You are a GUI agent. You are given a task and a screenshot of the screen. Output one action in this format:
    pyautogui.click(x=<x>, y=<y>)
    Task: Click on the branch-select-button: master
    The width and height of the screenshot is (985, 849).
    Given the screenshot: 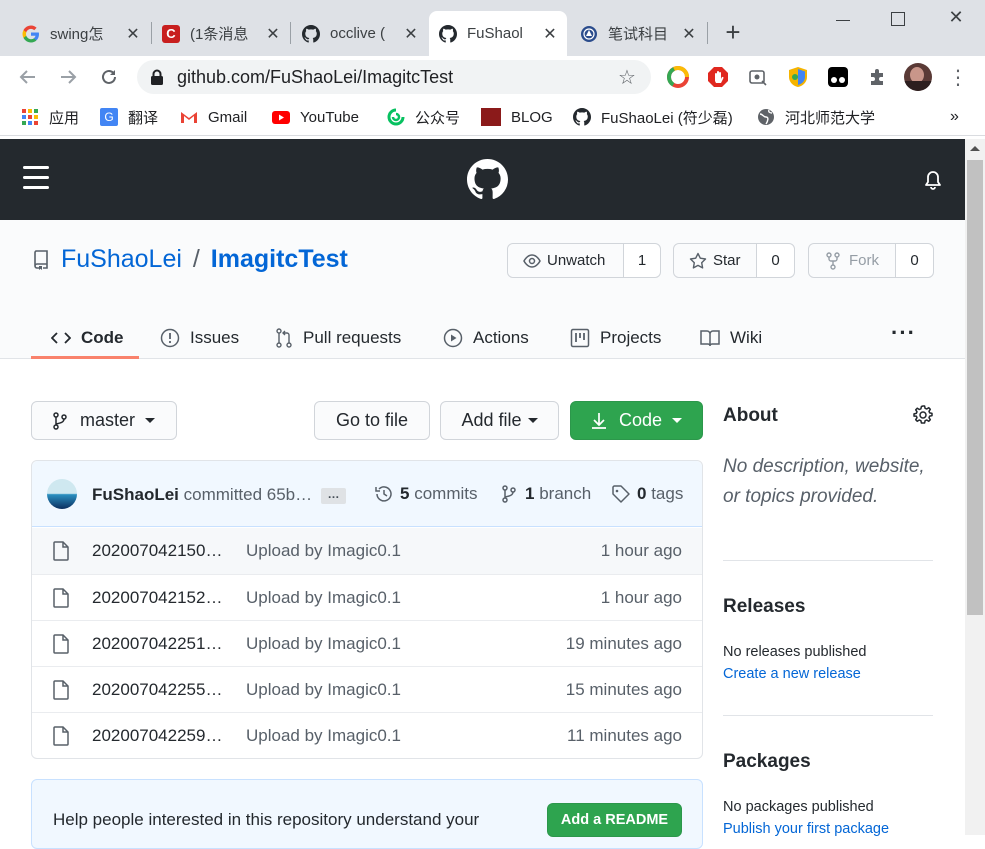 What is the action you would take?
    pyautogui.click(x=104, y=420)
    